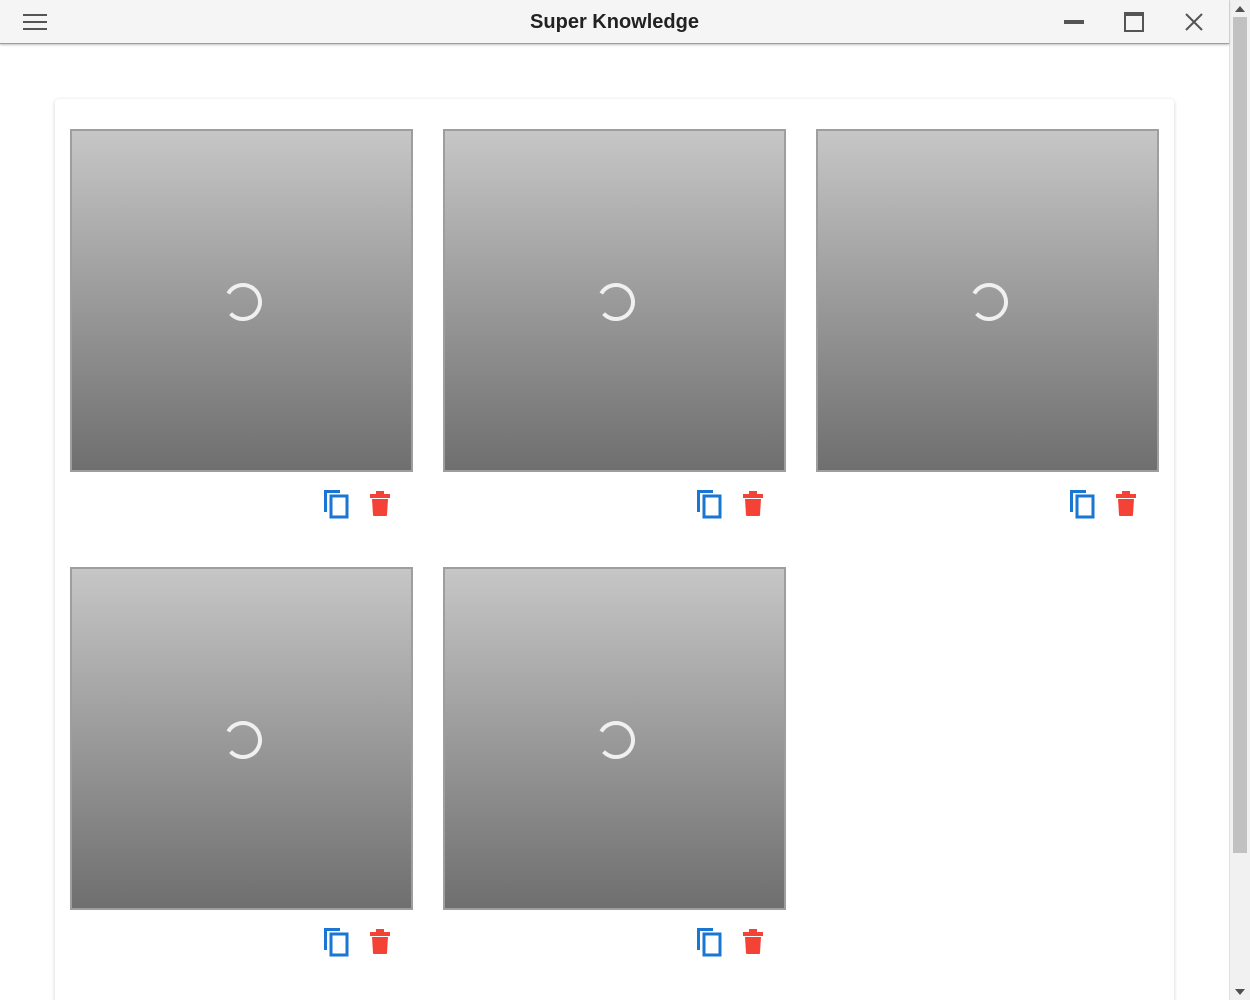  I want to click on scroll-down-arrow-icon, so click(1240, 991).